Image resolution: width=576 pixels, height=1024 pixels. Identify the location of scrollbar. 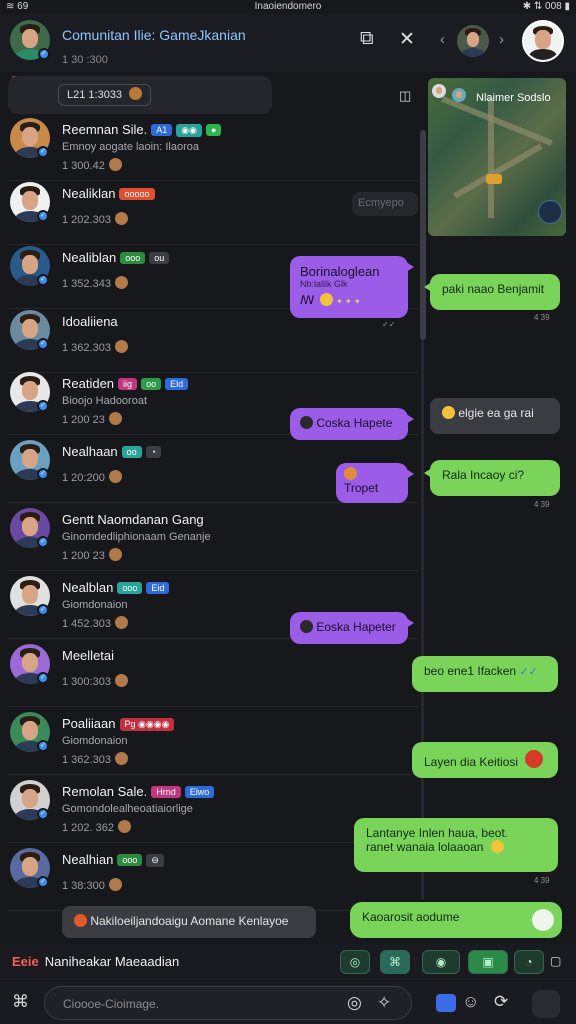
(423, 235).